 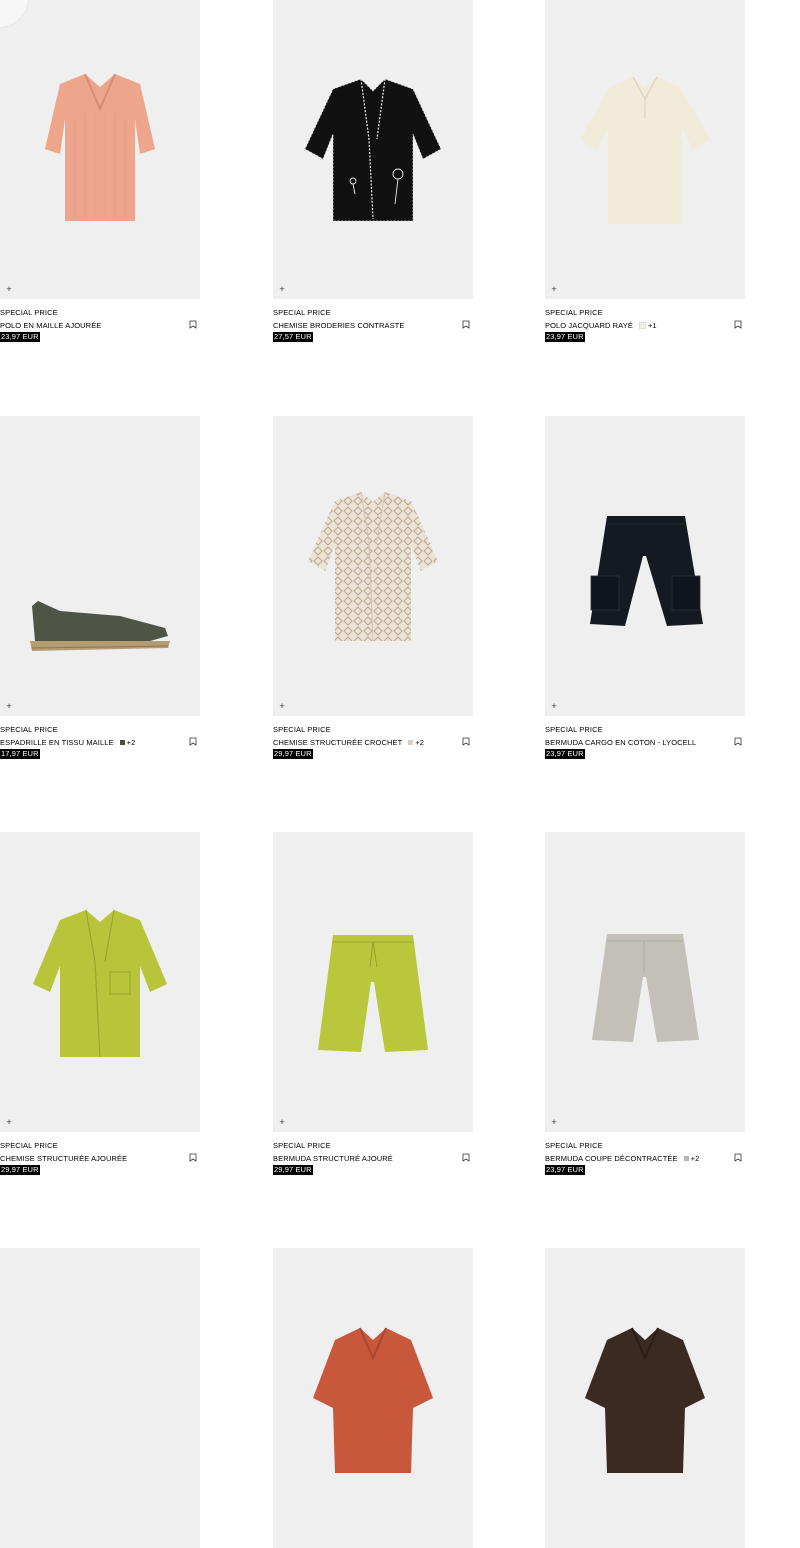 I want to click on product-price: 27,57 EUR, so click(x=293, y=337).